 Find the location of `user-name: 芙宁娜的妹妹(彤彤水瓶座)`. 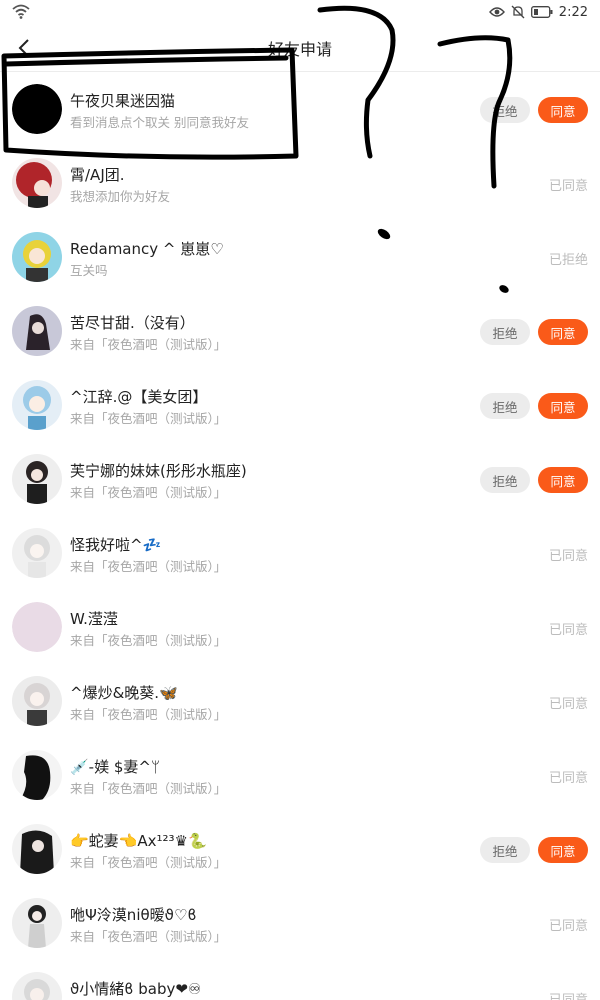

user-name: 芙宁娜的妹妹(彤彤水瓶座) is located at coordinates (158, 471).